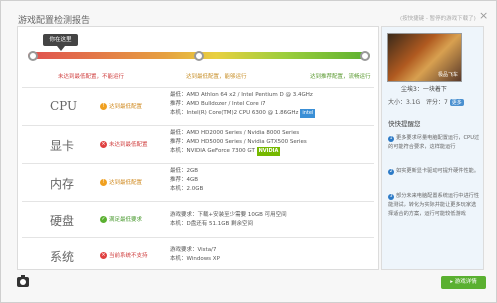 The width and height of the screenshot is (497, 303). Describe the element at coordinates (404, 102) in the screenshot. I see `game-size: 大小：3.1G` at that location.